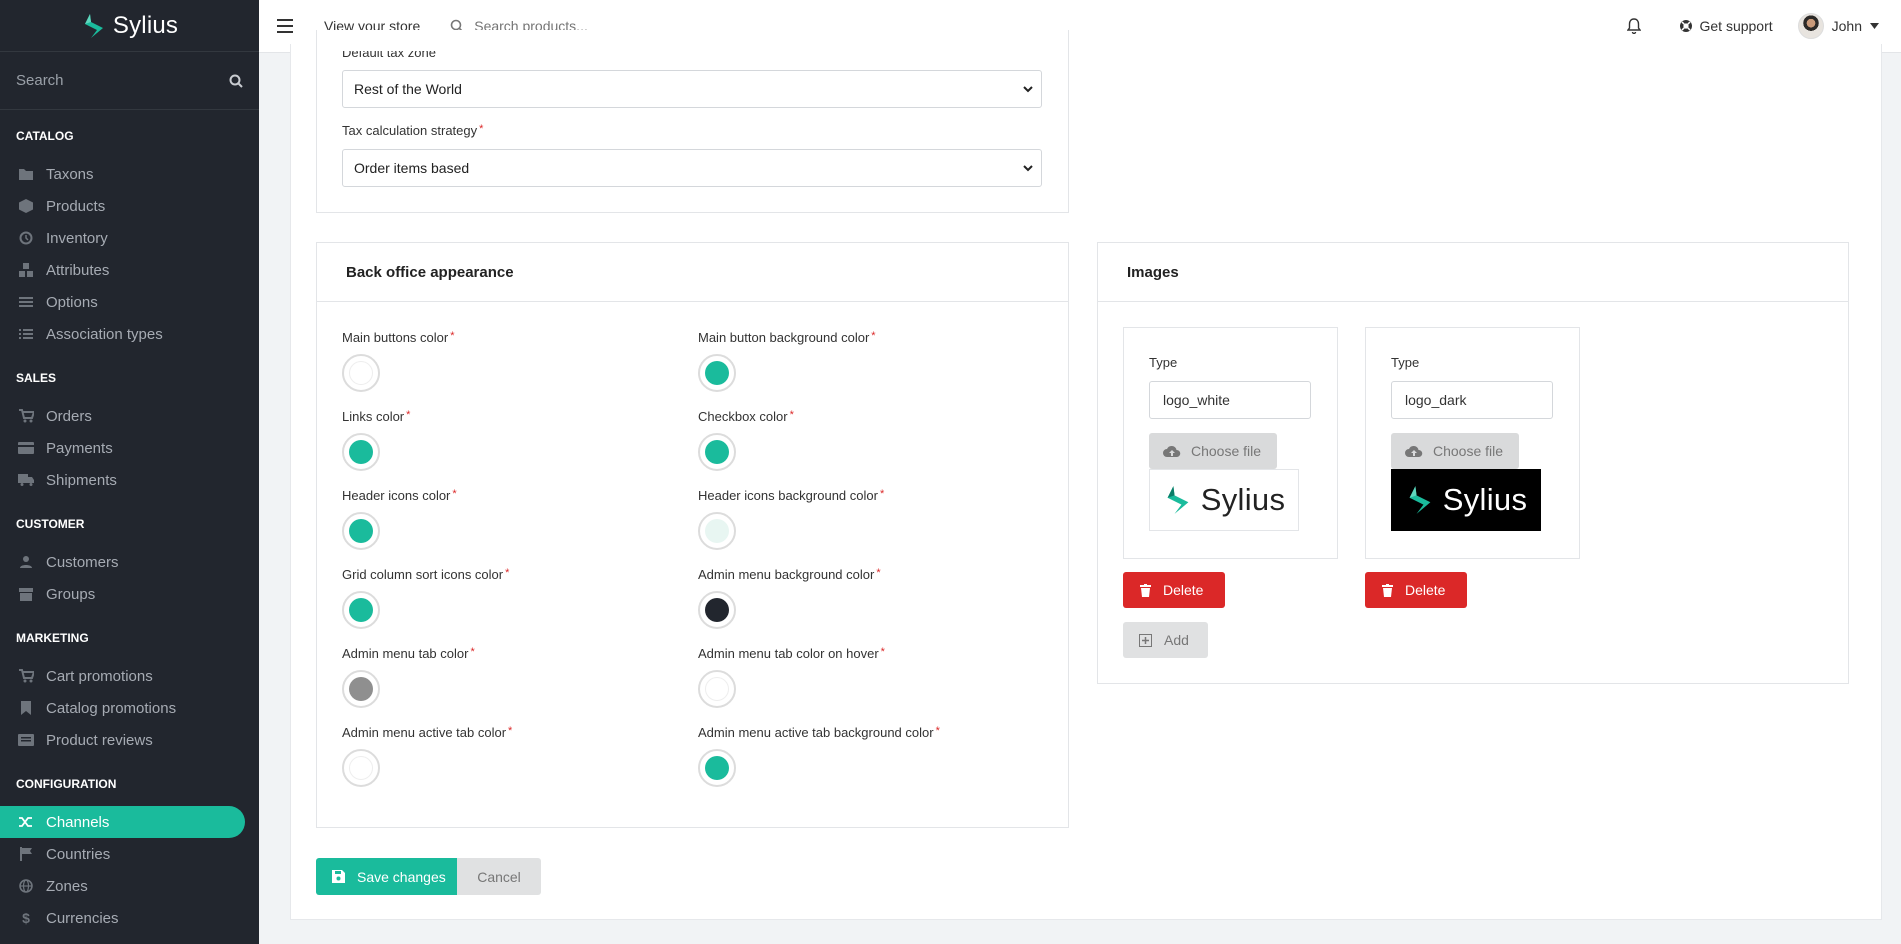  Describe the element at coordinates (122, 822) in the screenshot. I see `sidebar-item-channels: Channels` at that location.